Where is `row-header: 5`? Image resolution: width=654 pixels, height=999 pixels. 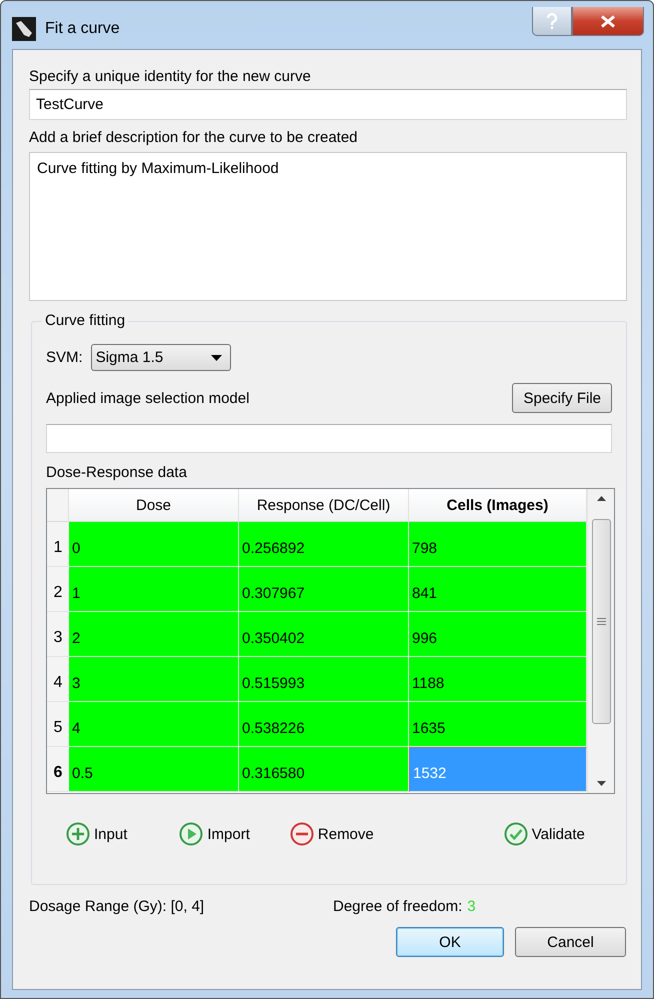 row-header: 5 is located at coordinates (58, 724).